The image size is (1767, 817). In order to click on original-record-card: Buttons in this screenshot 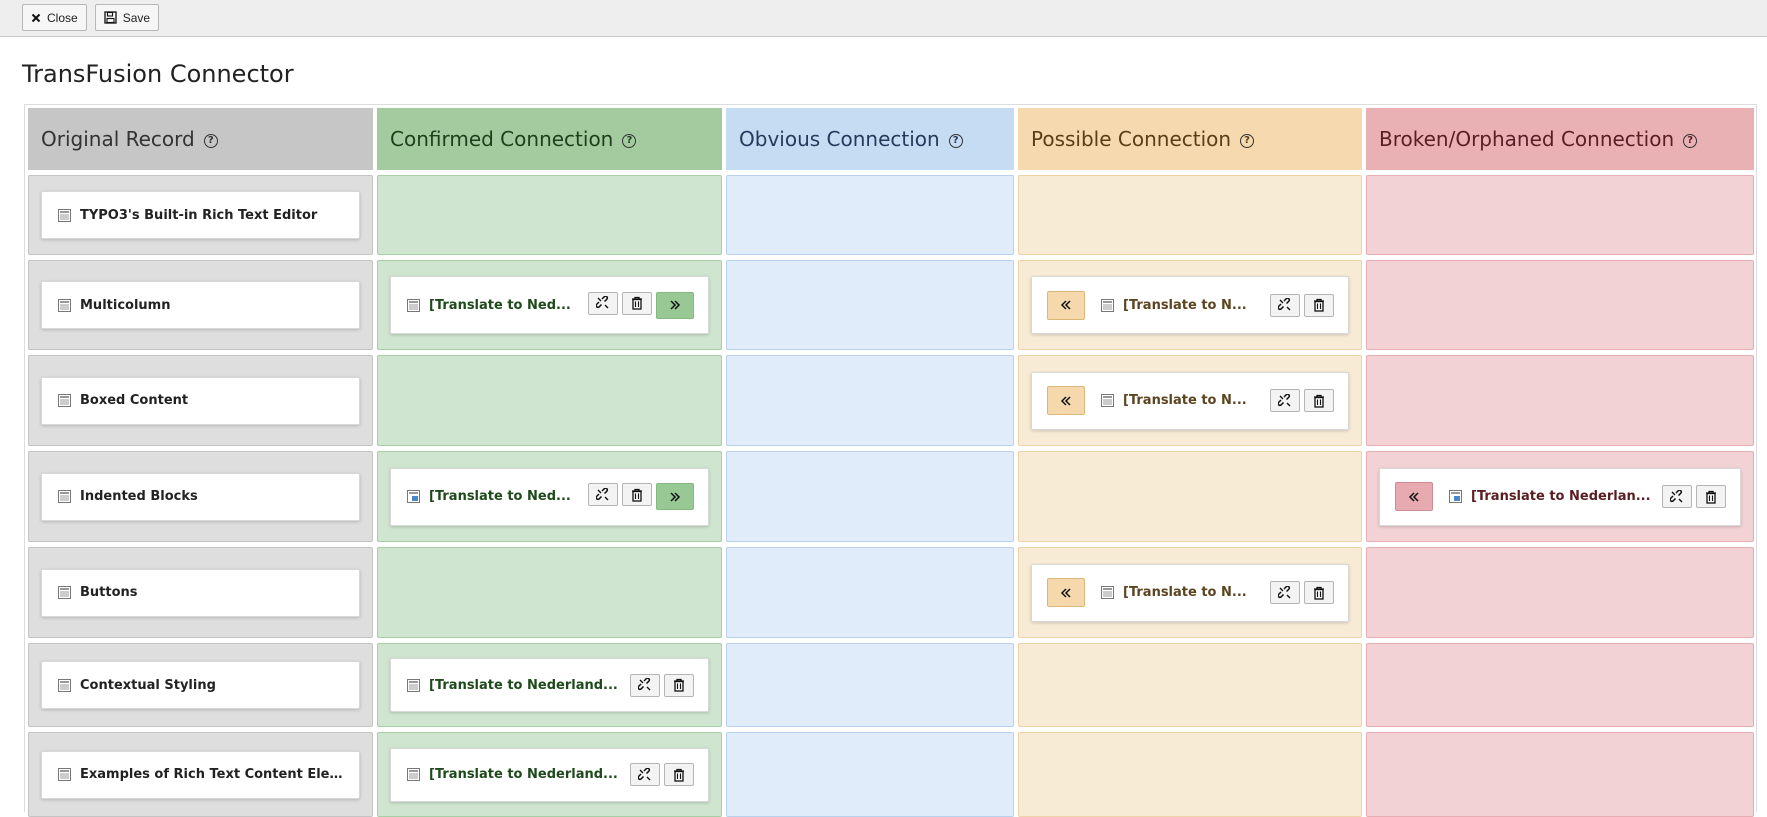, I will do `click(200, 592)`.